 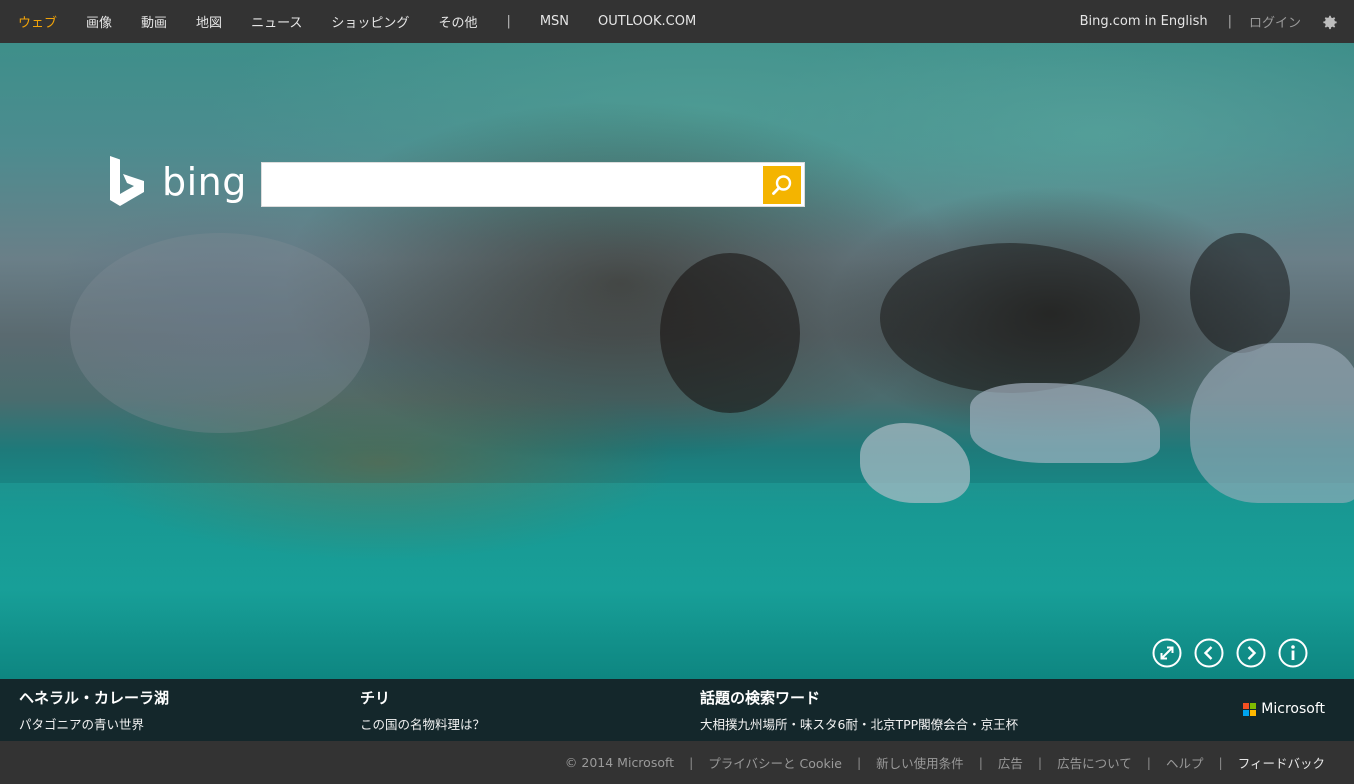 What do you see at coordinates (775, 762) in the screenshot?
I see `footer-link-privacy: プライバシーと Cookie` at bounding box center [775, 762].